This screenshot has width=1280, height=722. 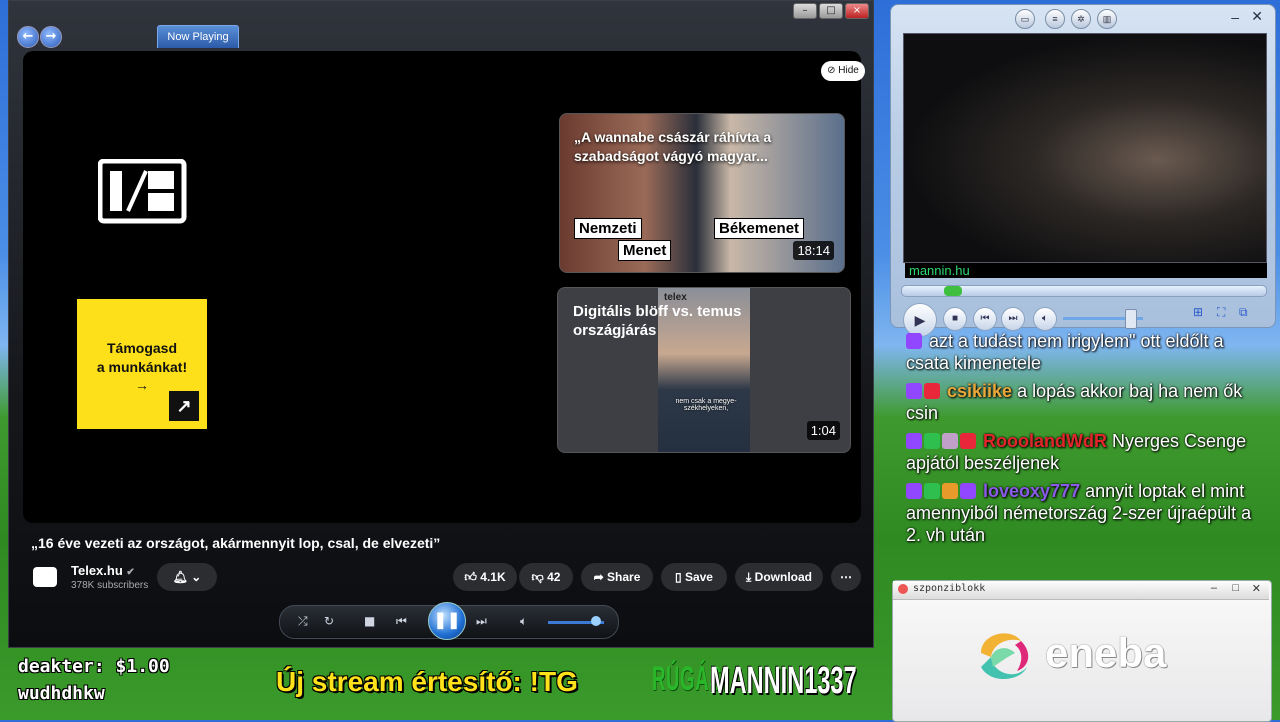 What do you see at coordinates (813, 250) in the screenshot?
I see `duration-badge: 18:14` at bounding box center [813, 250].